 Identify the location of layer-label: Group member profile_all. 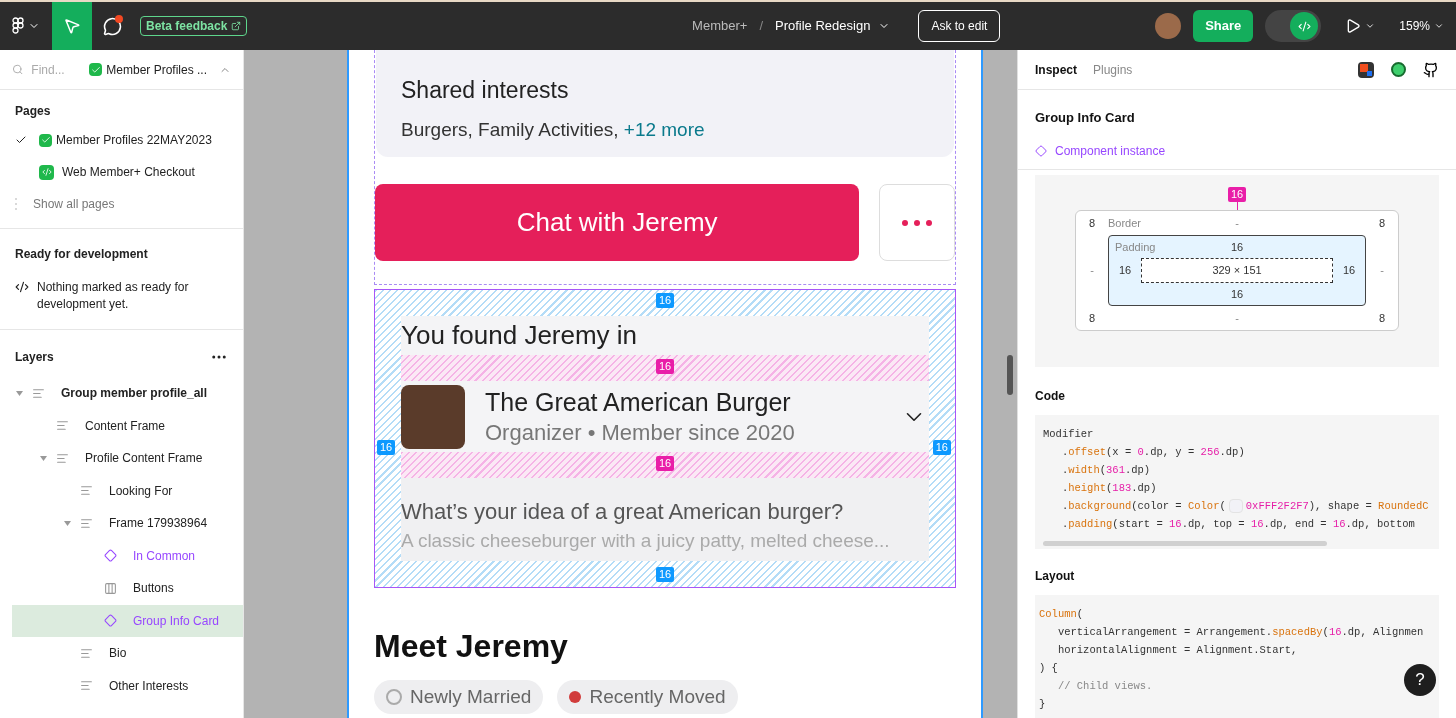
(134, 394).